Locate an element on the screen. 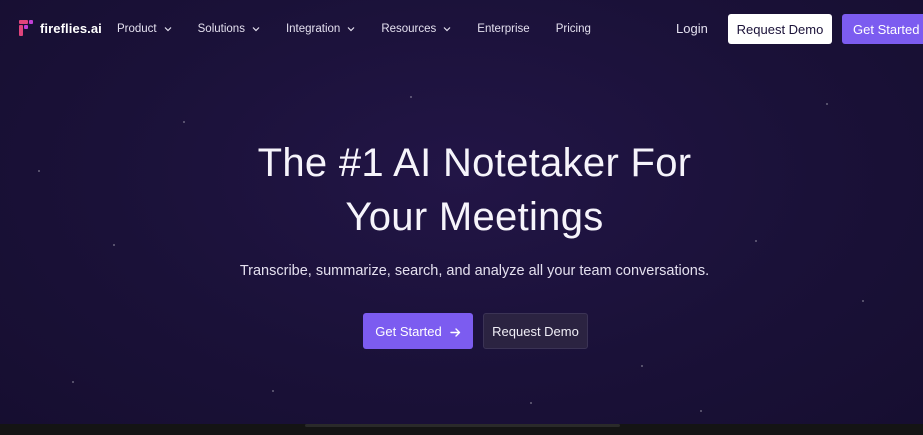 This screenshot has height=435, width=923. fireflies-logo-icon is located at coordinates (26, 28).